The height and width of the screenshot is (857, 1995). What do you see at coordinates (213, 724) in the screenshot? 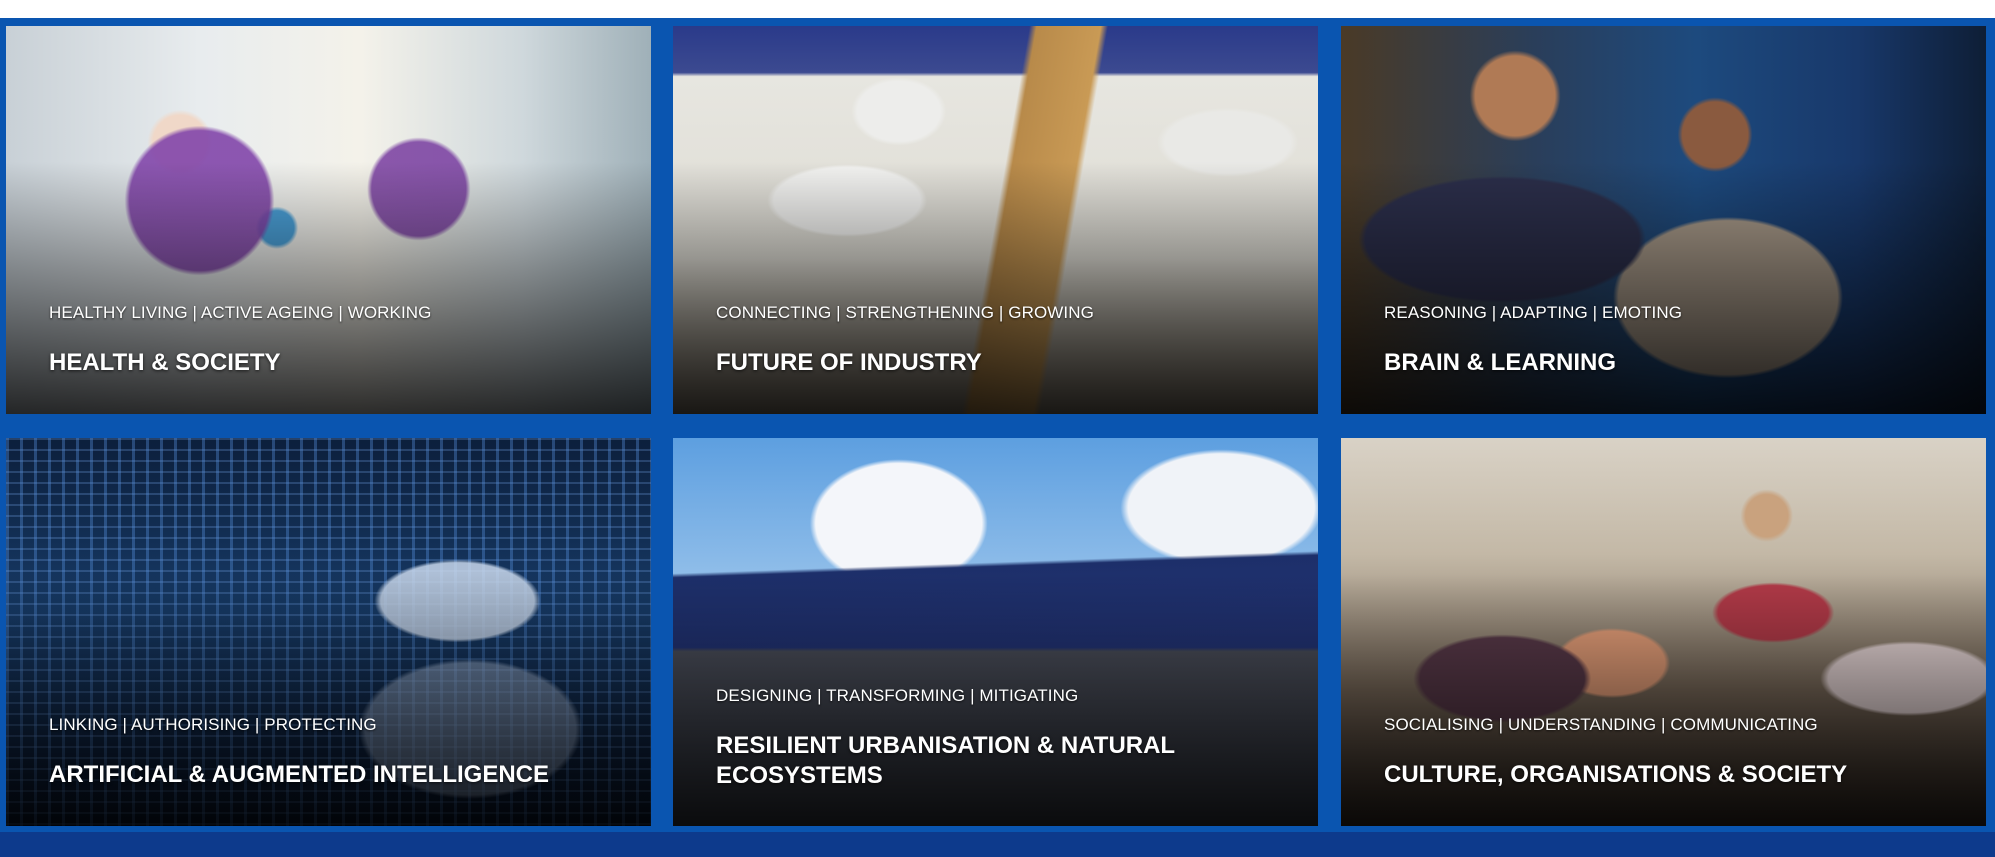
I see `tile-tags: LINKING | AUTHORISING | PROTECTING` at bounding box center [213, 724].